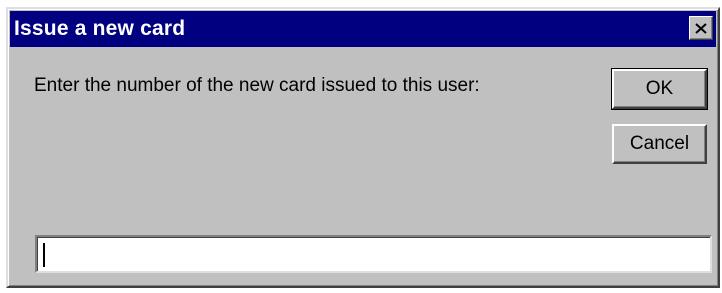 Image resolution: width=722 pixels, height=293 pixels. Describe the element at coordinates (659, 89) in the screenshot. I see `ok-button: OK` at that location.